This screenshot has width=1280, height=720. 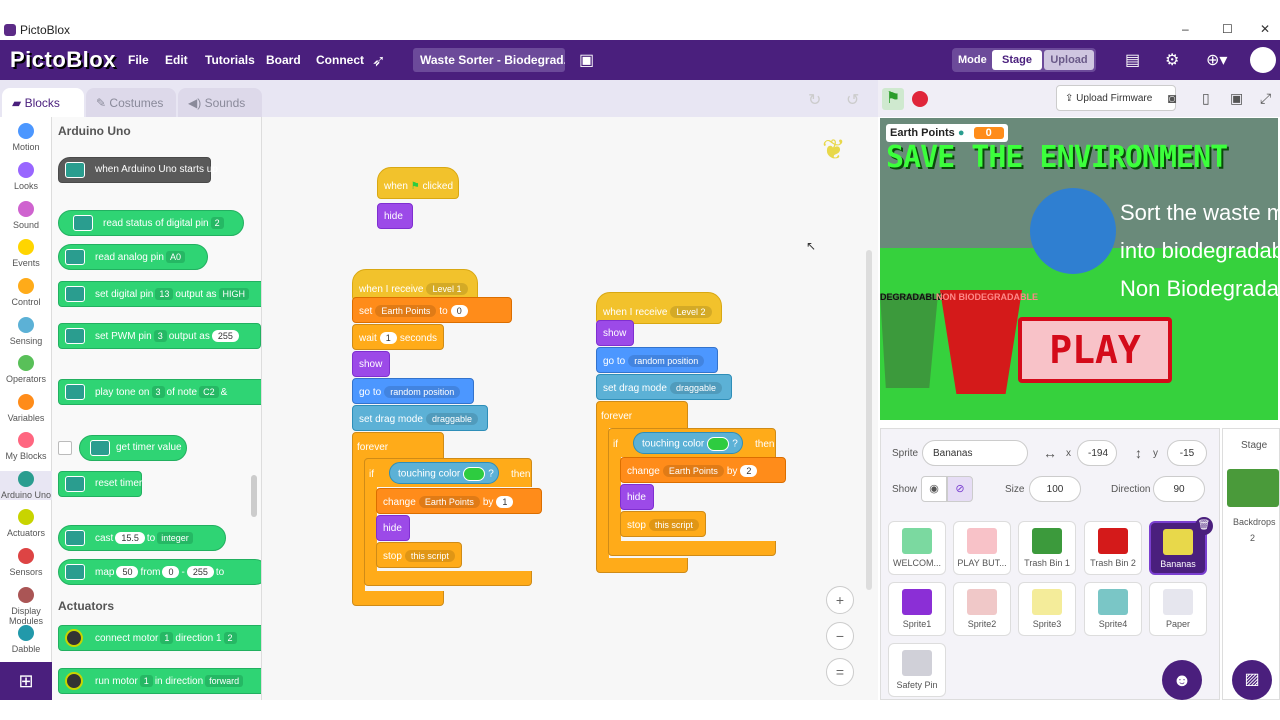 What do you see at coordinates (447, 289) in the screenshot?
I see `message-dropdown: Level 1` at bounding box center [447, 289].